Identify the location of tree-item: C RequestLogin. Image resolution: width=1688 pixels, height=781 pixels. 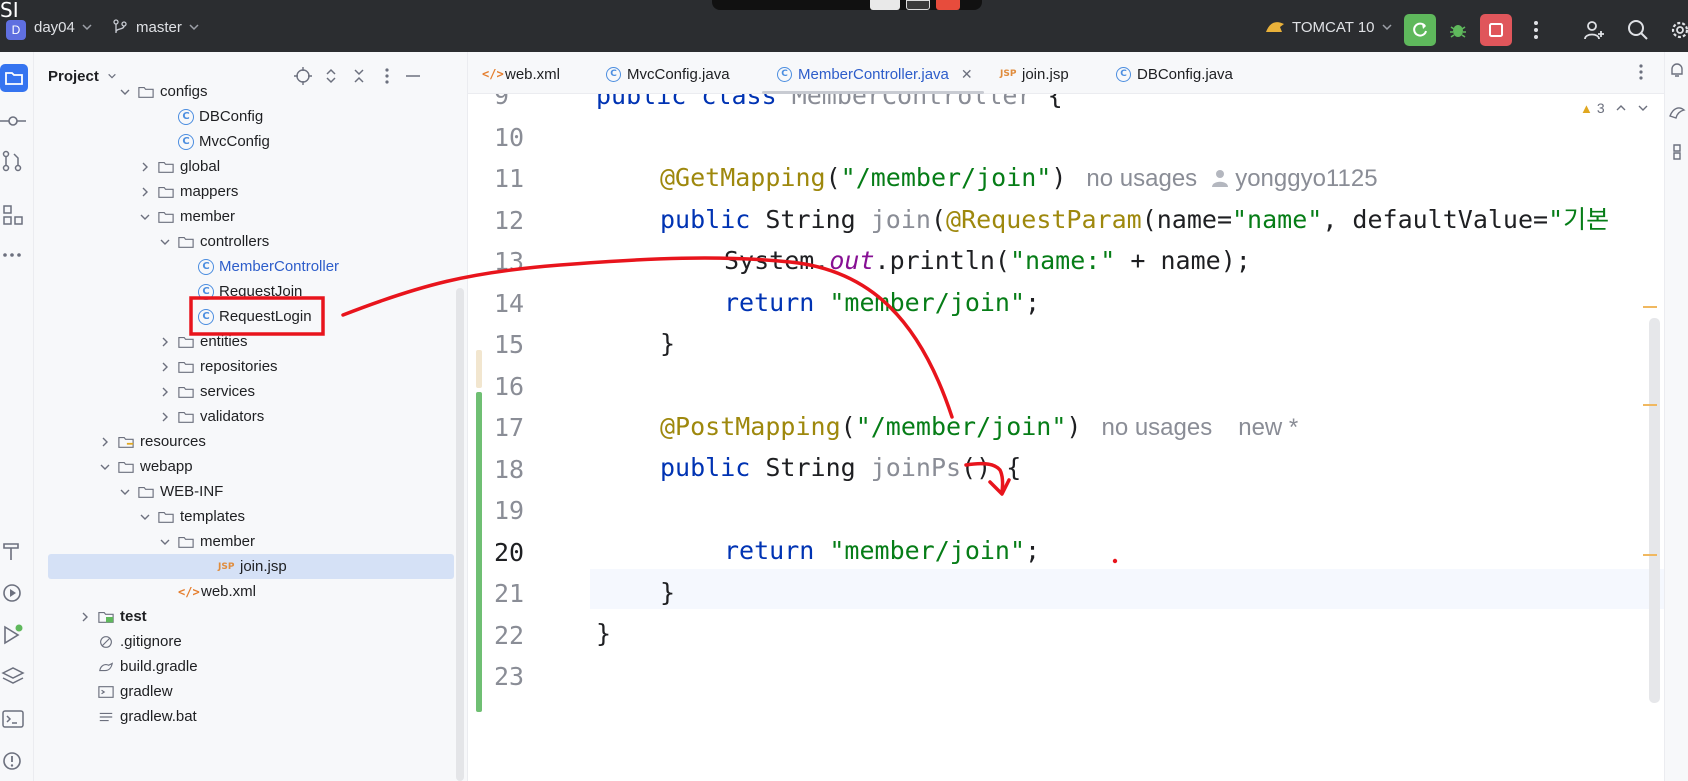
(244, 316).